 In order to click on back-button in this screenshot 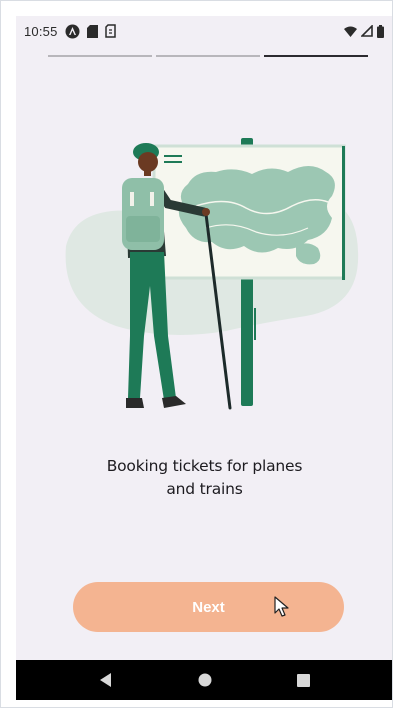, I will do `click(106, 680)`.